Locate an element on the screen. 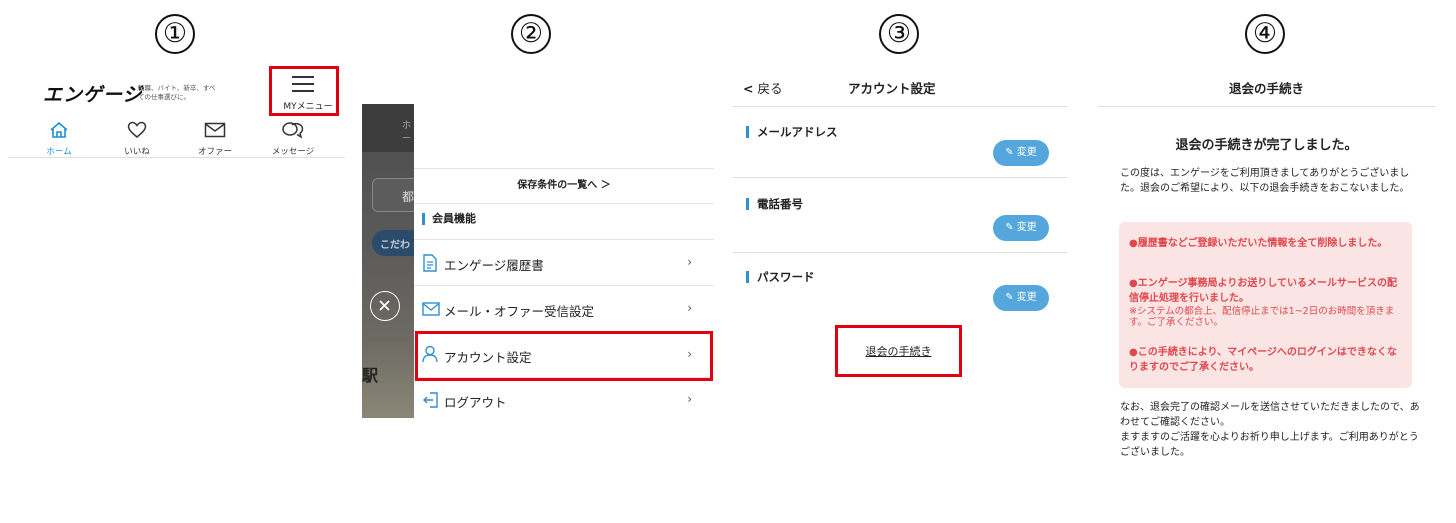  engage-logo: エンゲージ is located at coordinates (93, 93).